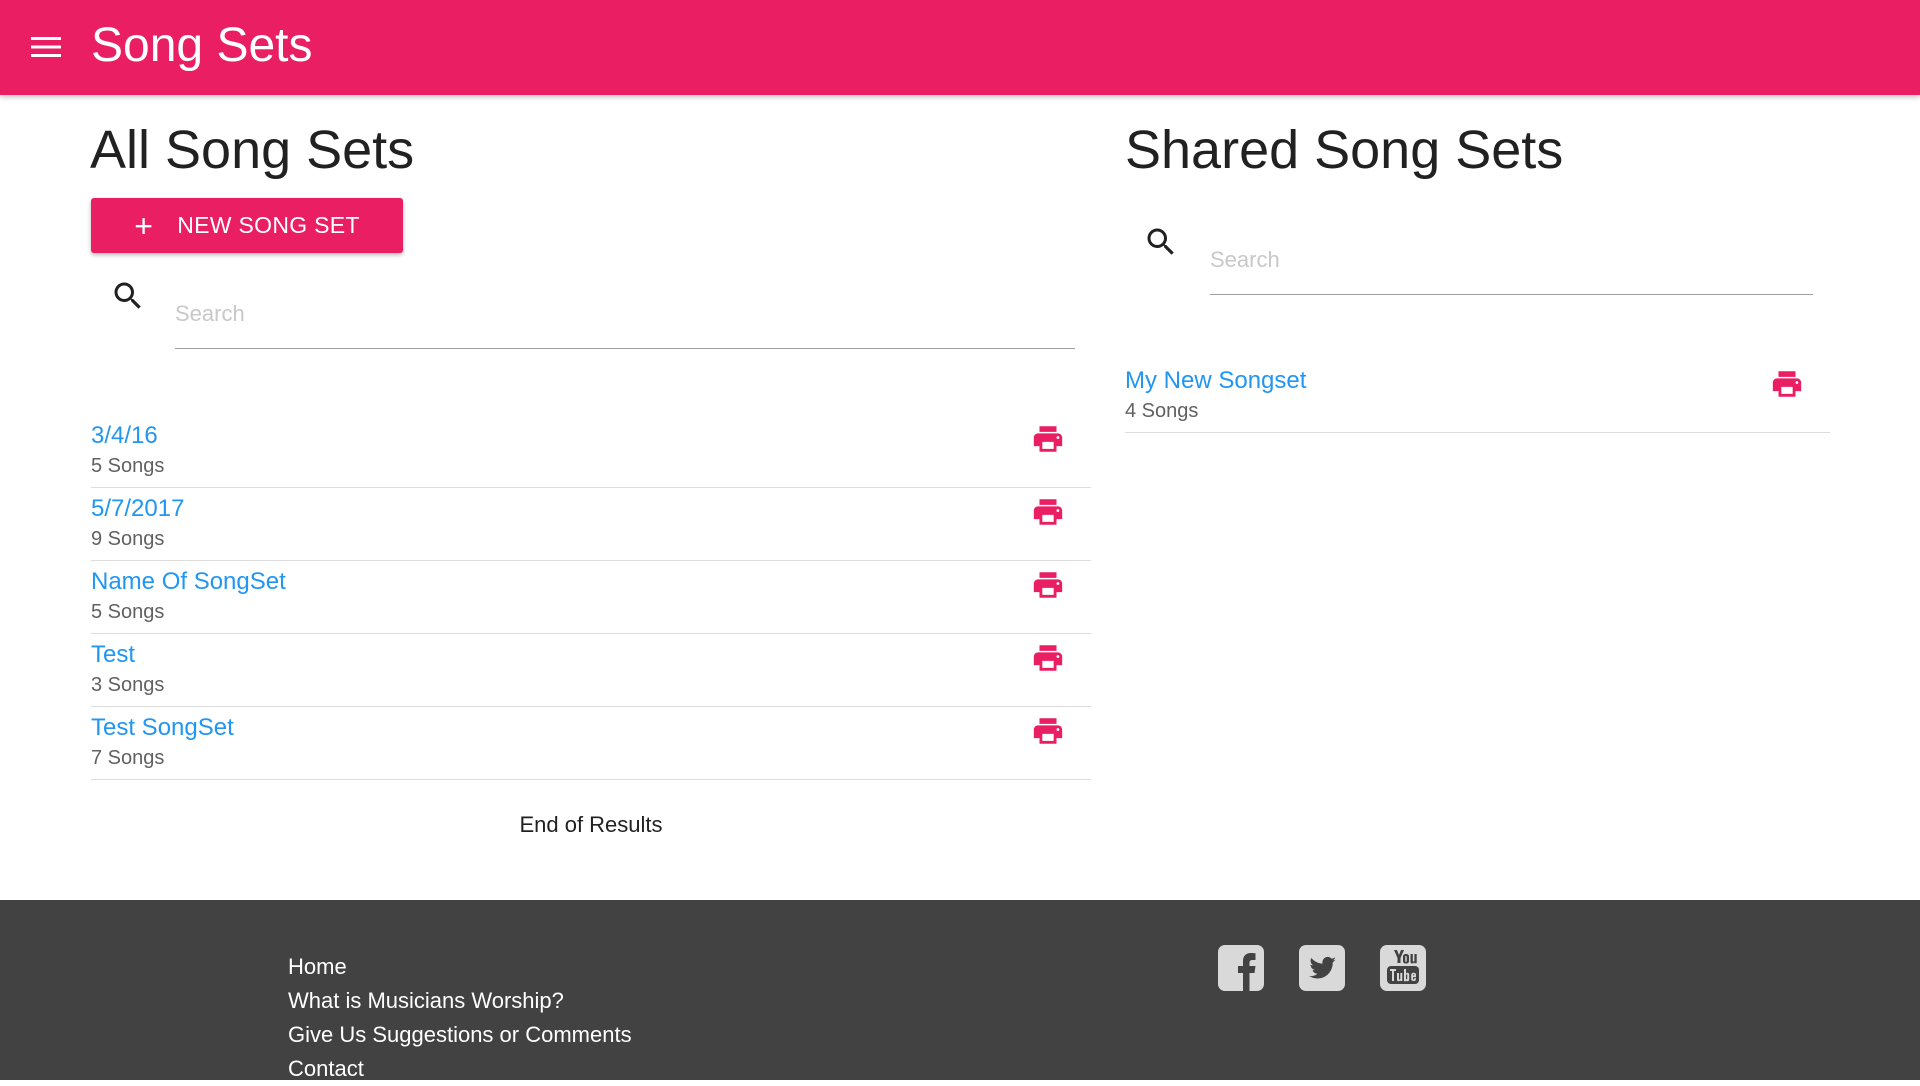 Image resolution: width=1920 pixels, height=1086 pixels. Describe the element at coordinates (268, 225) in the screenshot. I see `new-song-set-label: NEW SONG SET` at that location.